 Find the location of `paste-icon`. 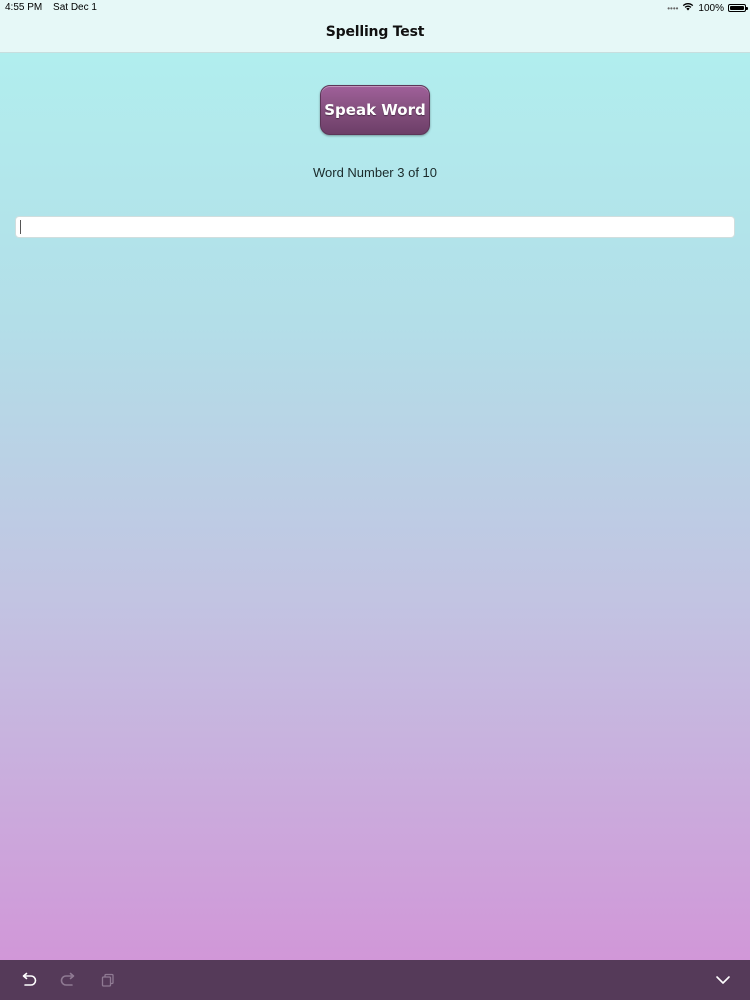

paste-icon is located at coordinates (108, 980).